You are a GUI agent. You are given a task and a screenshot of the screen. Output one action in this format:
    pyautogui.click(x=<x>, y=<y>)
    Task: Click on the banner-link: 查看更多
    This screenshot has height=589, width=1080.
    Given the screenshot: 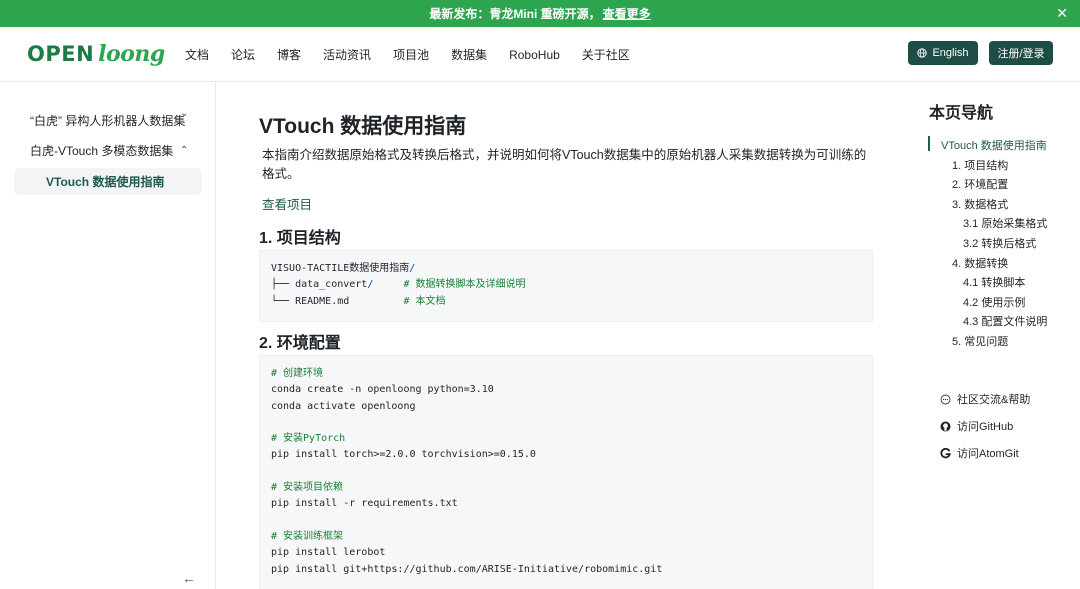 What is the action you would take?
    pyautogui.click(x=627, y=13)
    